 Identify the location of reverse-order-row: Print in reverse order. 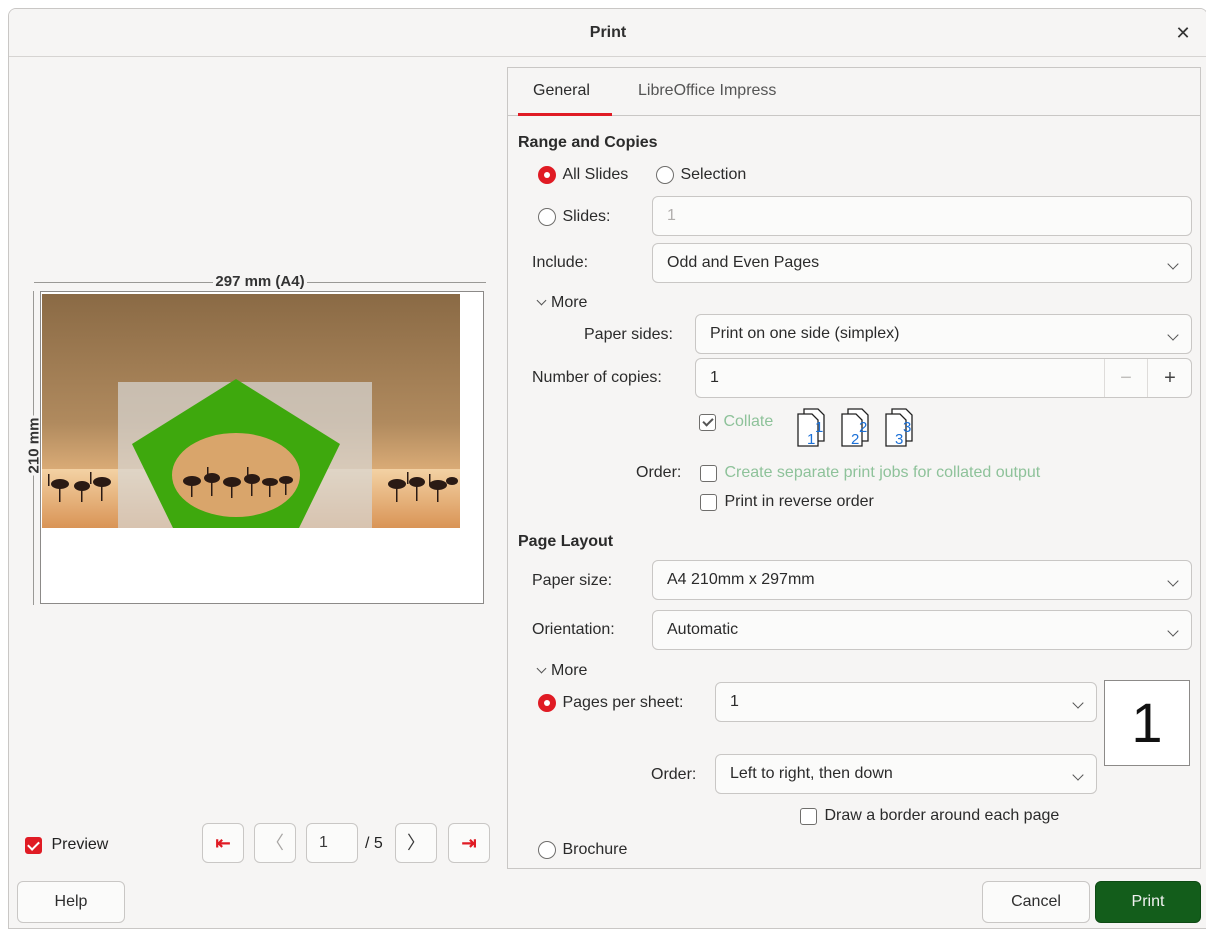
(787, 502).